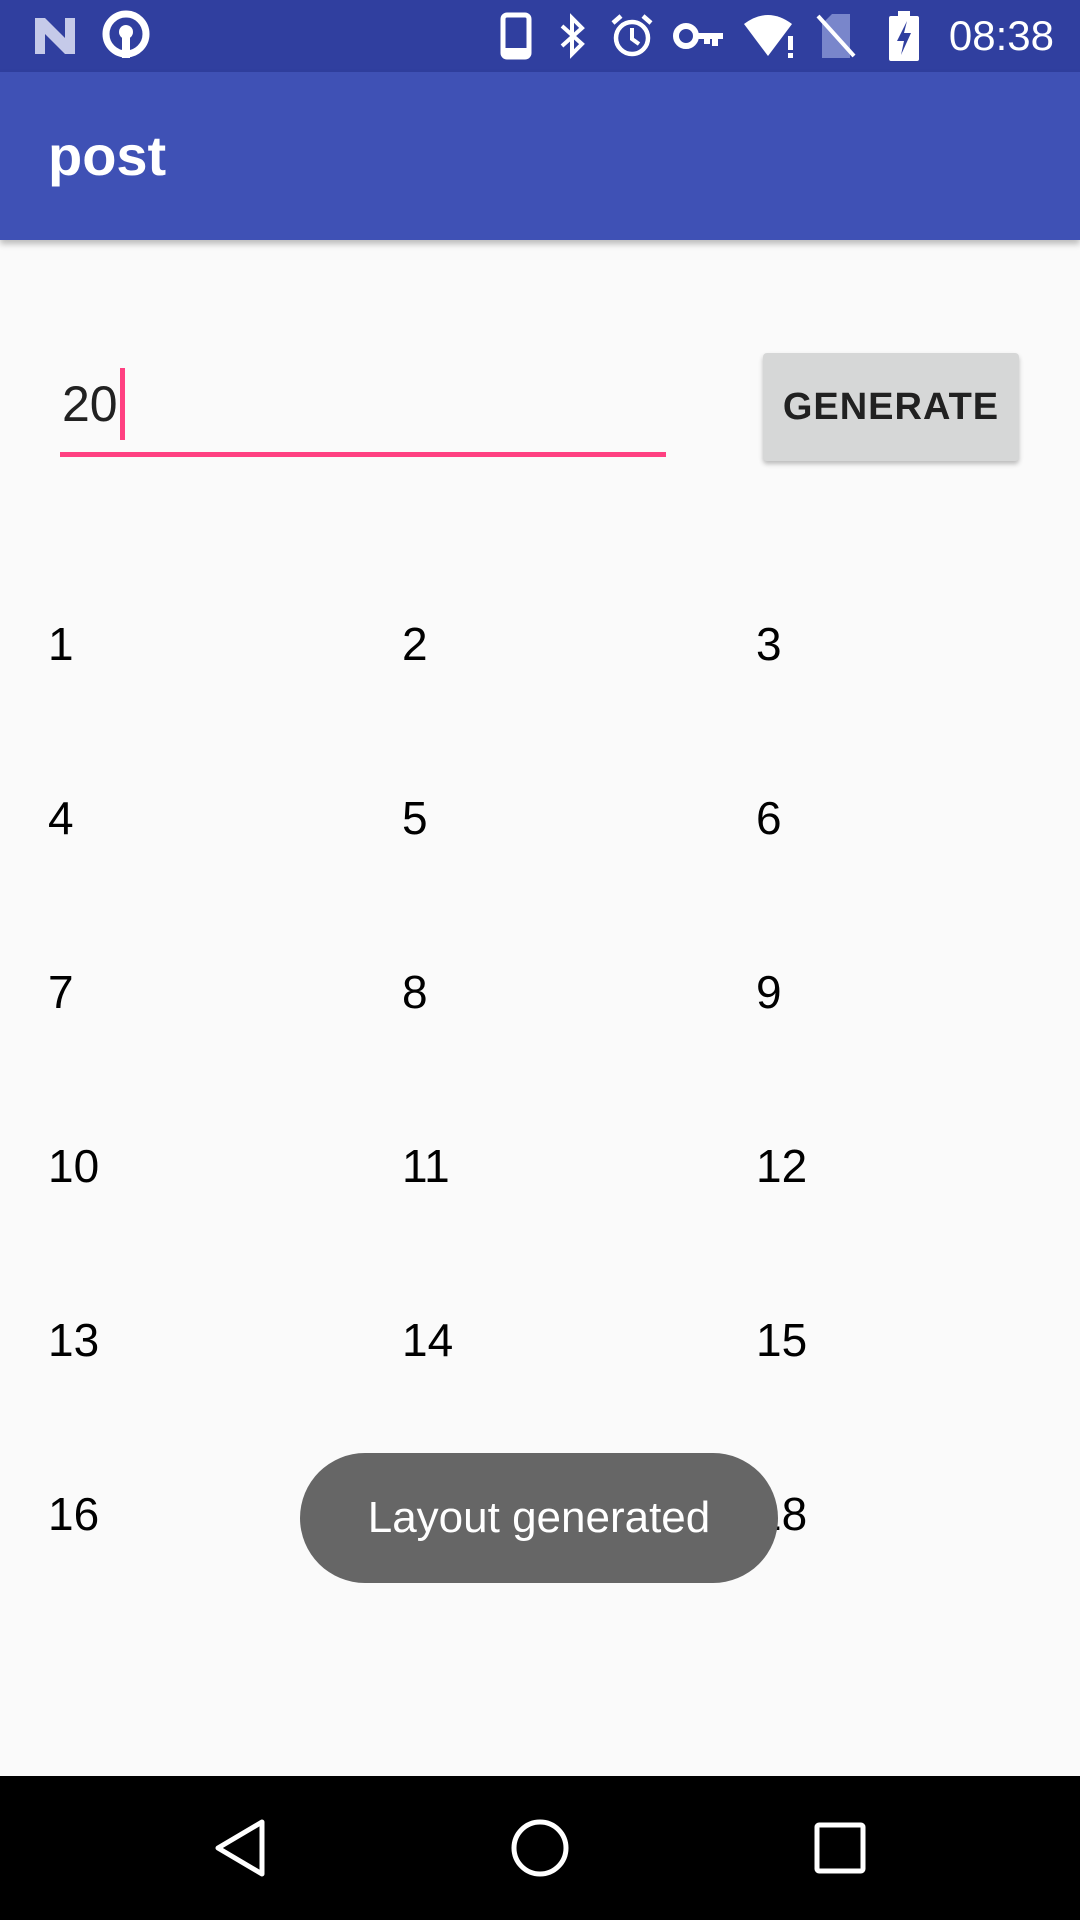  I want to click on grid-cell: 7, so click(61, 992).